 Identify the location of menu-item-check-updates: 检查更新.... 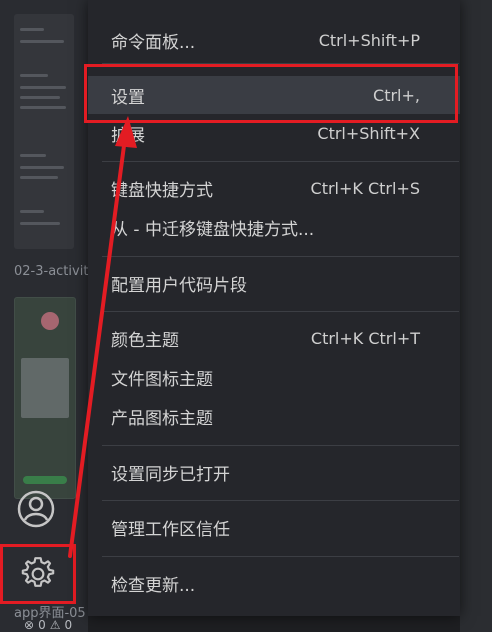
(274, 583).